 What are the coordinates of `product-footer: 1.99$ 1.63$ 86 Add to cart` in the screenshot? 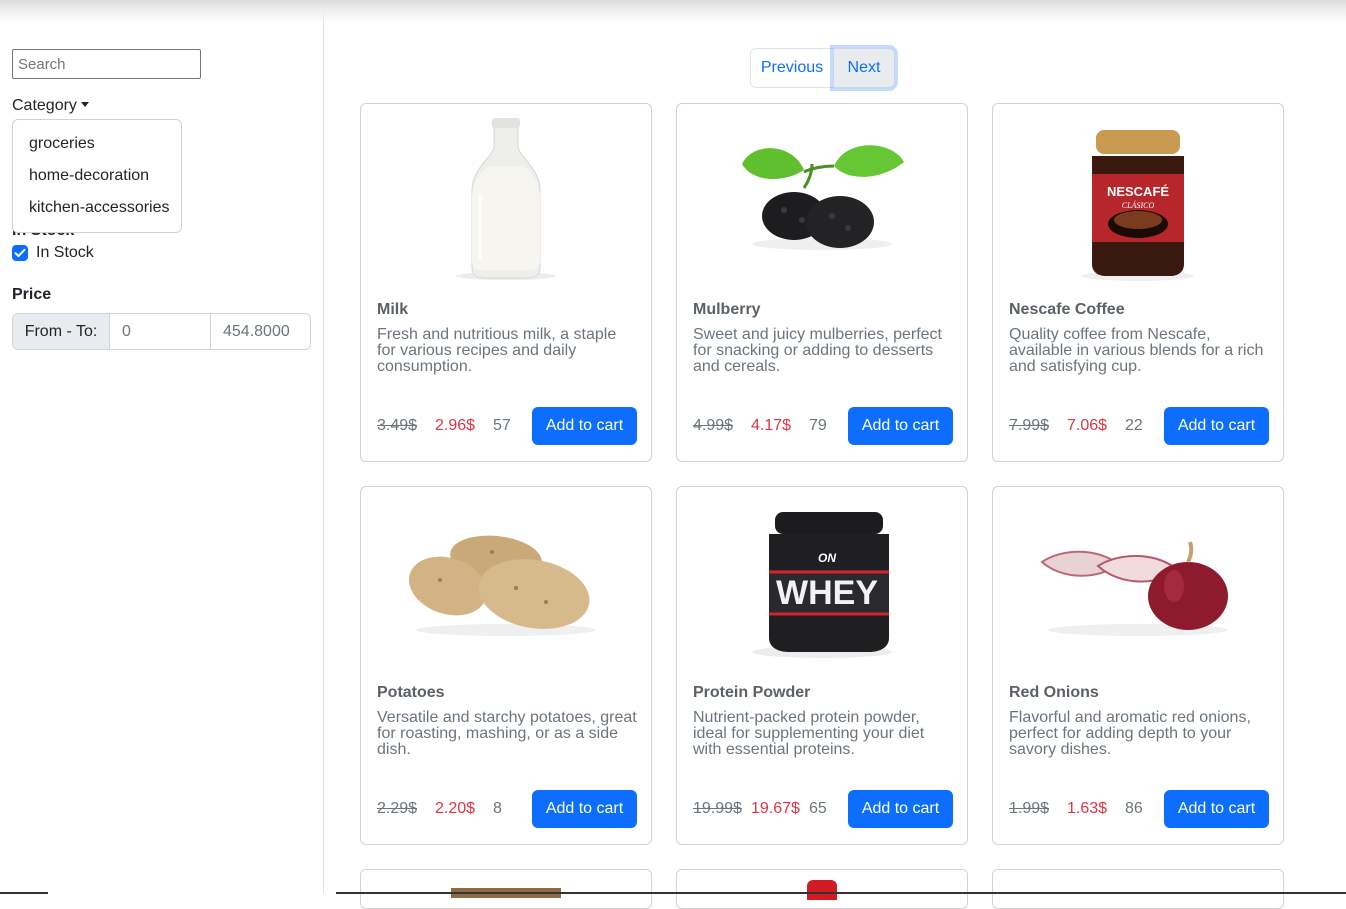 It's located at (1139, 809).